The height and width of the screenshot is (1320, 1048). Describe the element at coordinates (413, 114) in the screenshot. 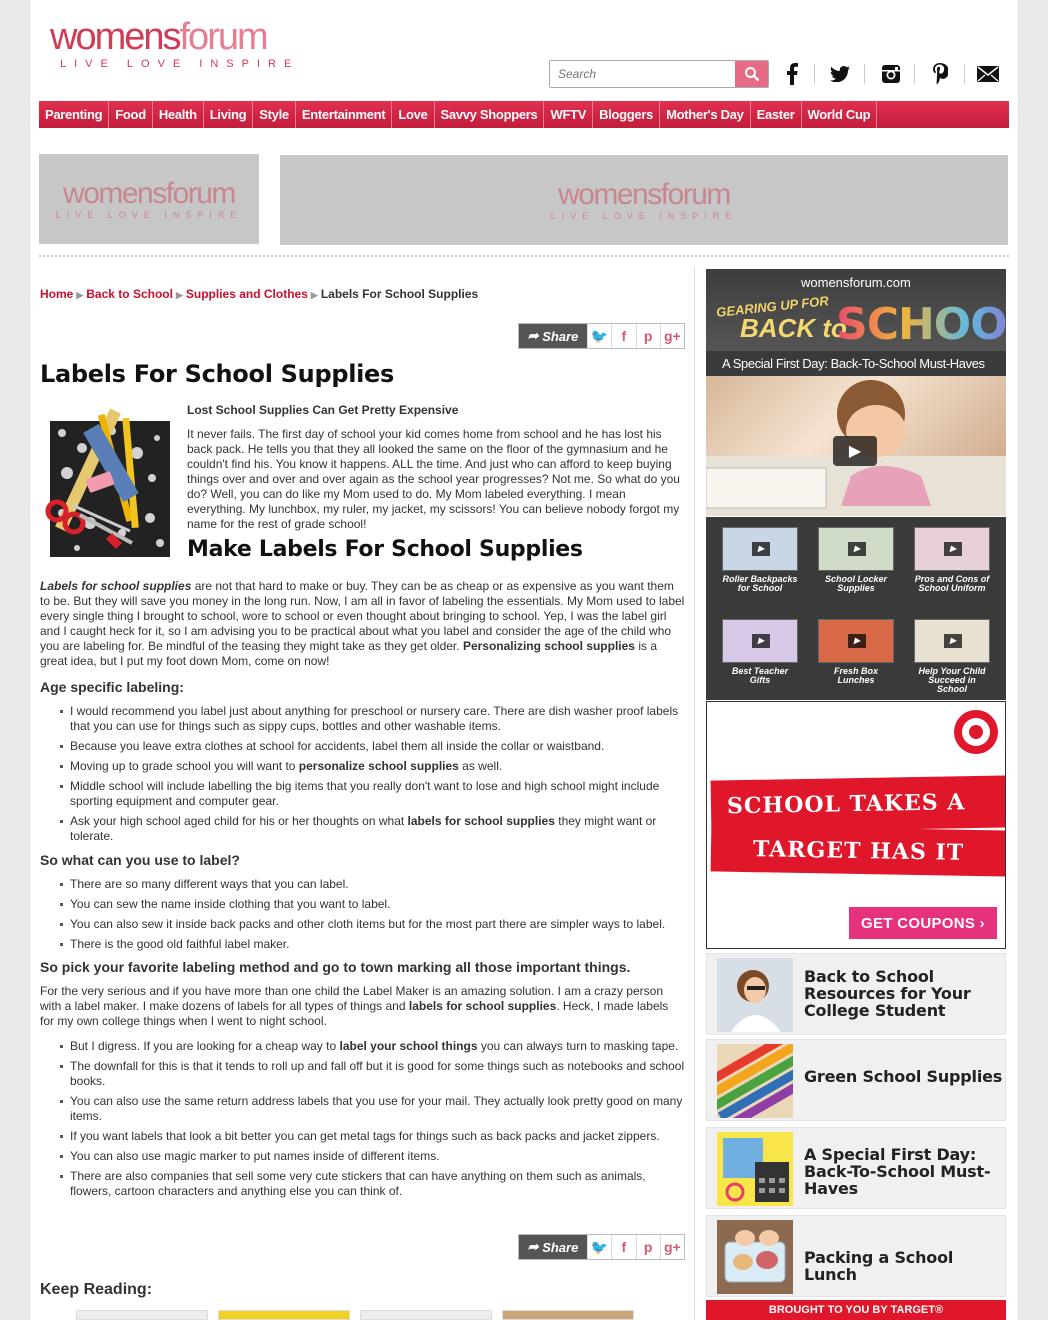

I see `nav-item-love: Love` at that location.